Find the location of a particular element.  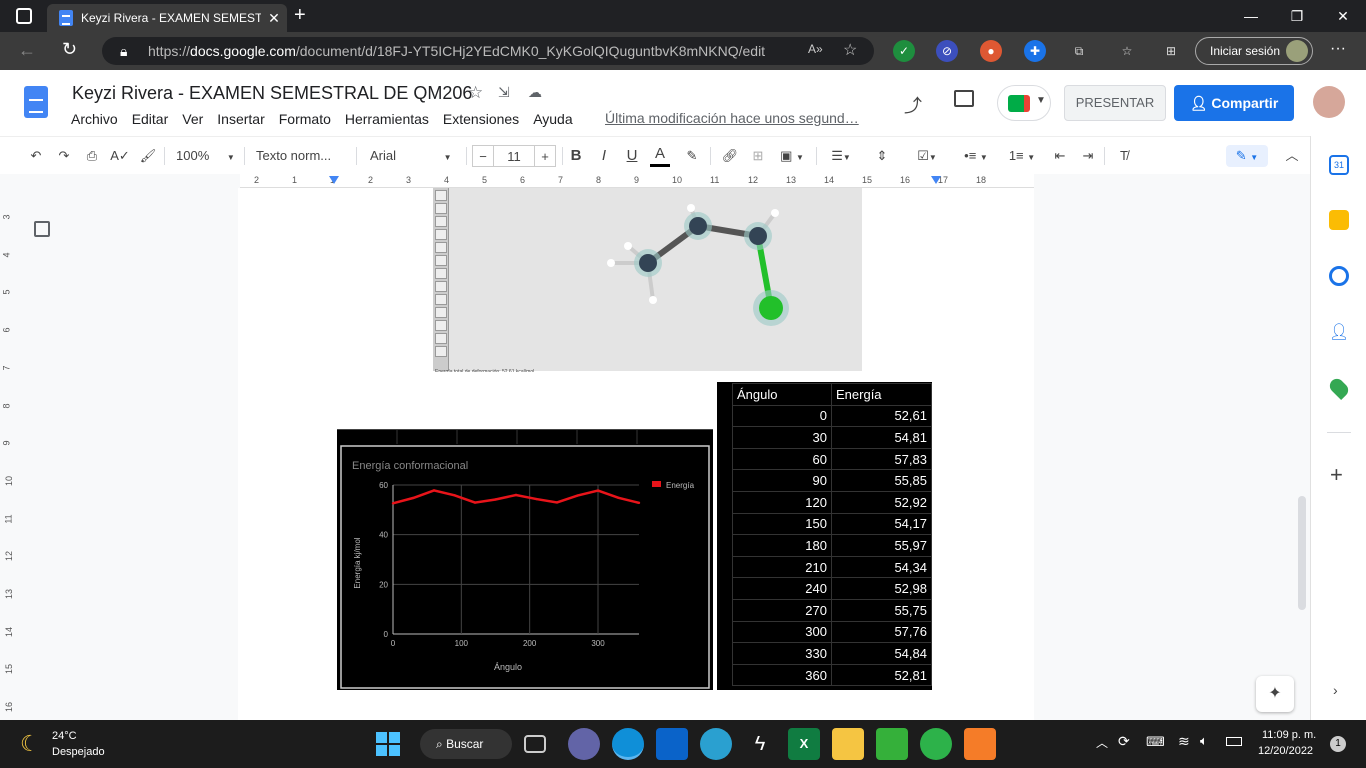

reload-icon: ↻ is located at coordinates (69, 49).